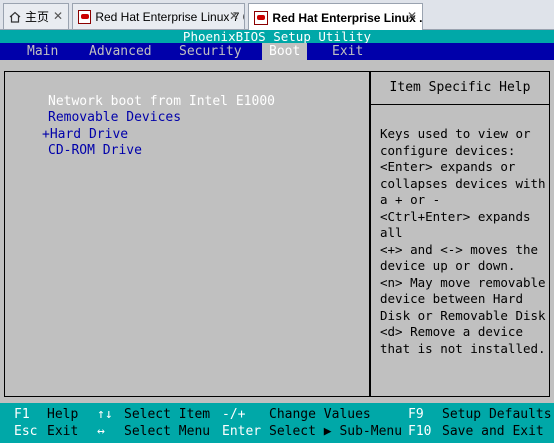 The width and height of the screenshot is (554, 443). Describe the element at coordinates (105, 414) in the screenshot. I see `footer-key-updown: ↑↓` at that location.